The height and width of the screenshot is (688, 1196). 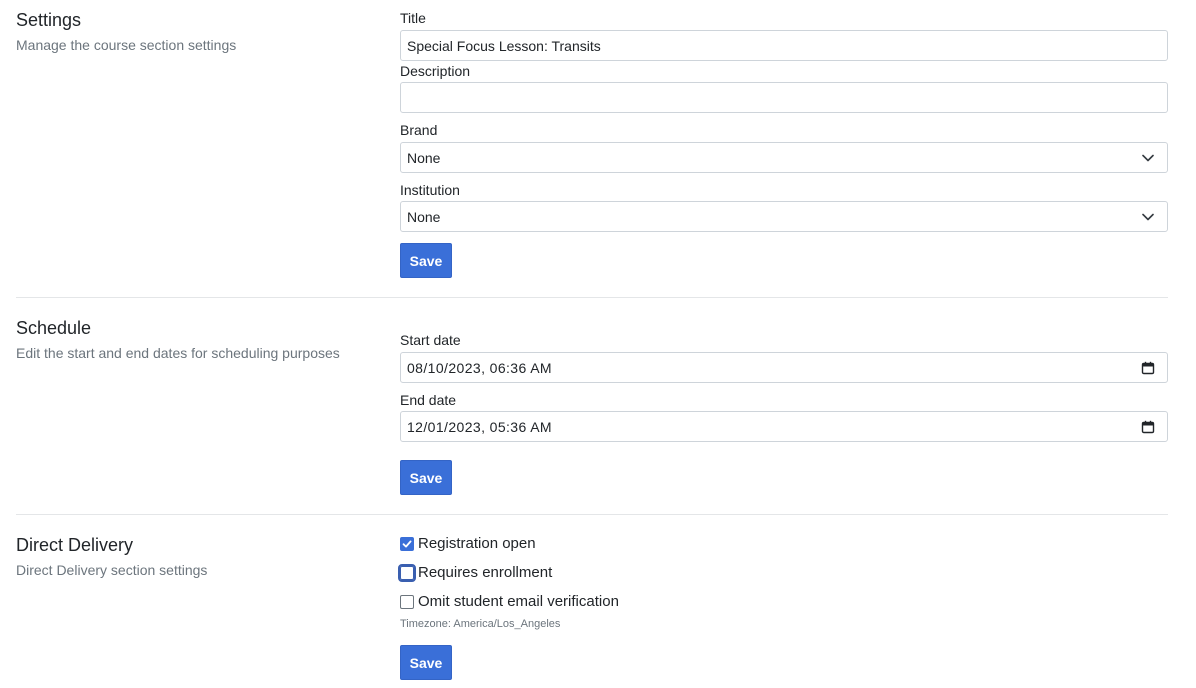 I want to click on checkmark-icon, so click(x=407, y=543).